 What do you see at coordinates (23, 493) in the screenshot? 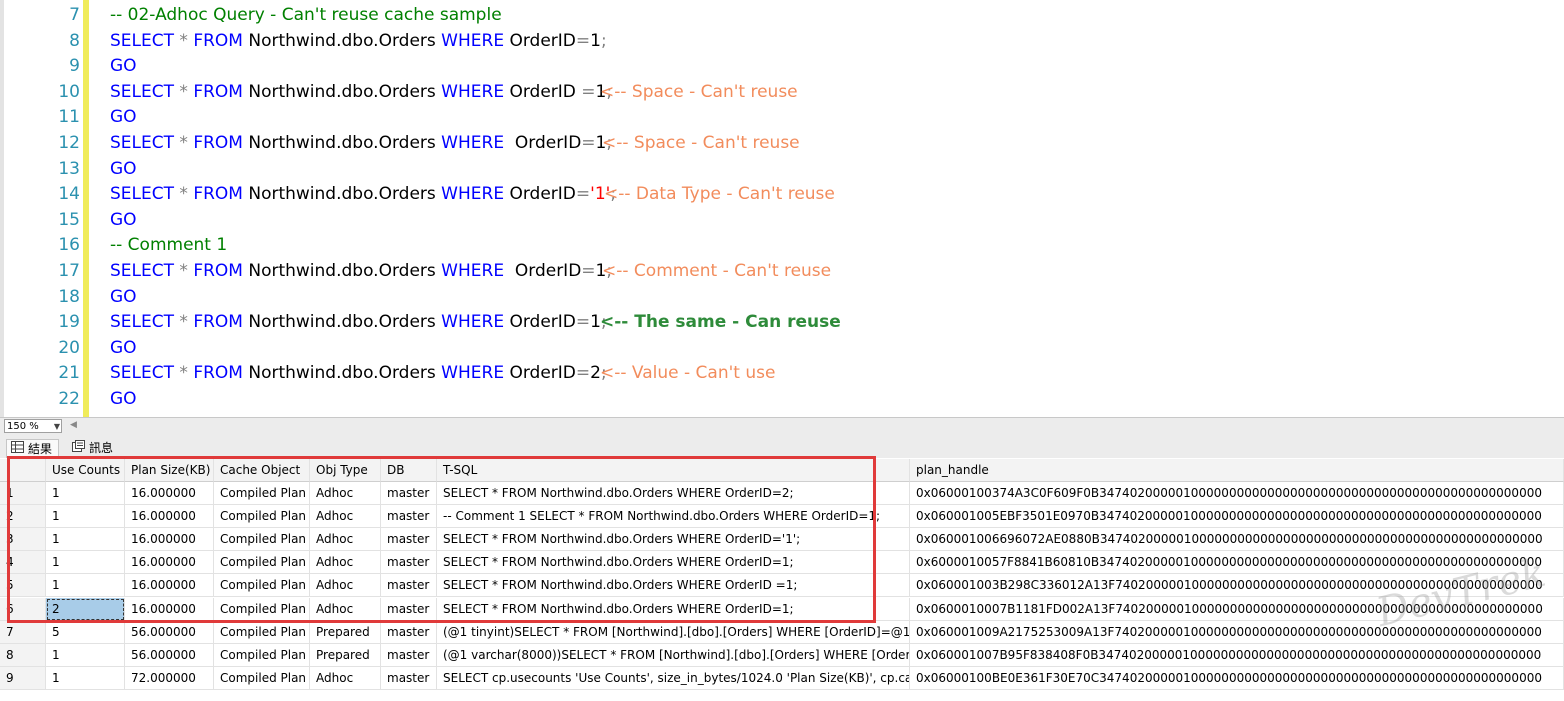
I see `row-number: 1` at bounding box center [23, 493].